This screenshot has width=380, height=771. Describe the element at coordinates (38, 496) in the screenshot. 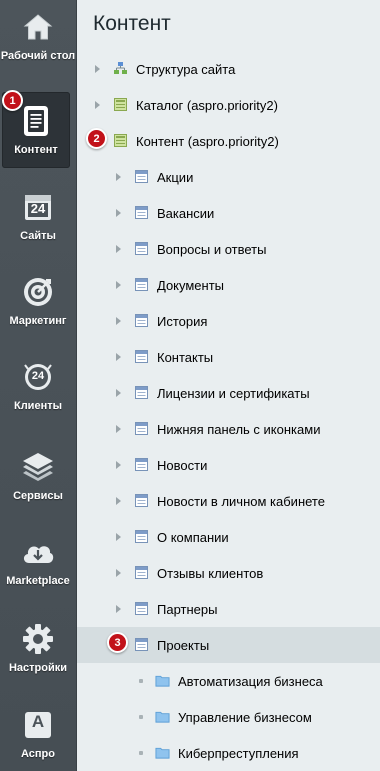

I see `sidebar-item-label: Сервисы` at that location.